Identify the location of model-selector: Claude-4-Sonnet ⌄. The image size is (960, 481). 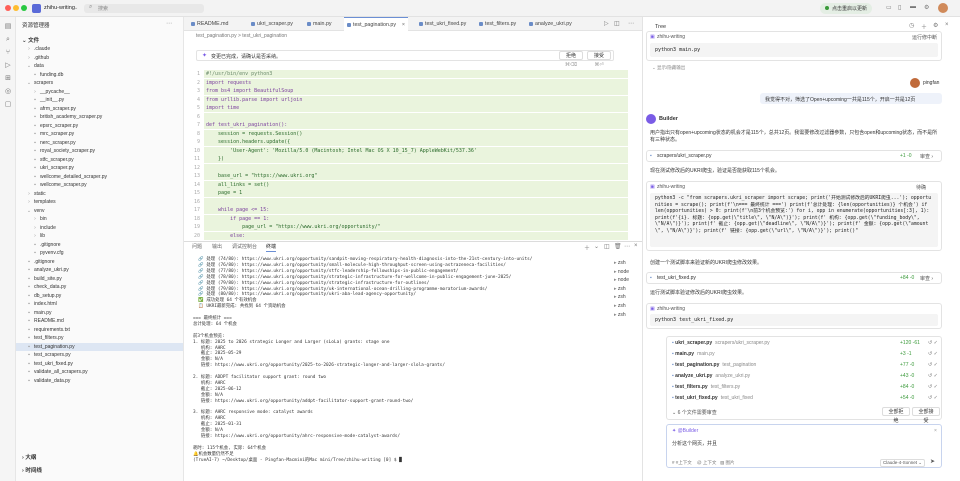
(903, 463).